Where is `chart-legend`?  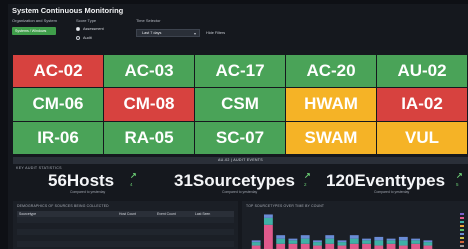
chart-legend is located at coordinates (462, 231).